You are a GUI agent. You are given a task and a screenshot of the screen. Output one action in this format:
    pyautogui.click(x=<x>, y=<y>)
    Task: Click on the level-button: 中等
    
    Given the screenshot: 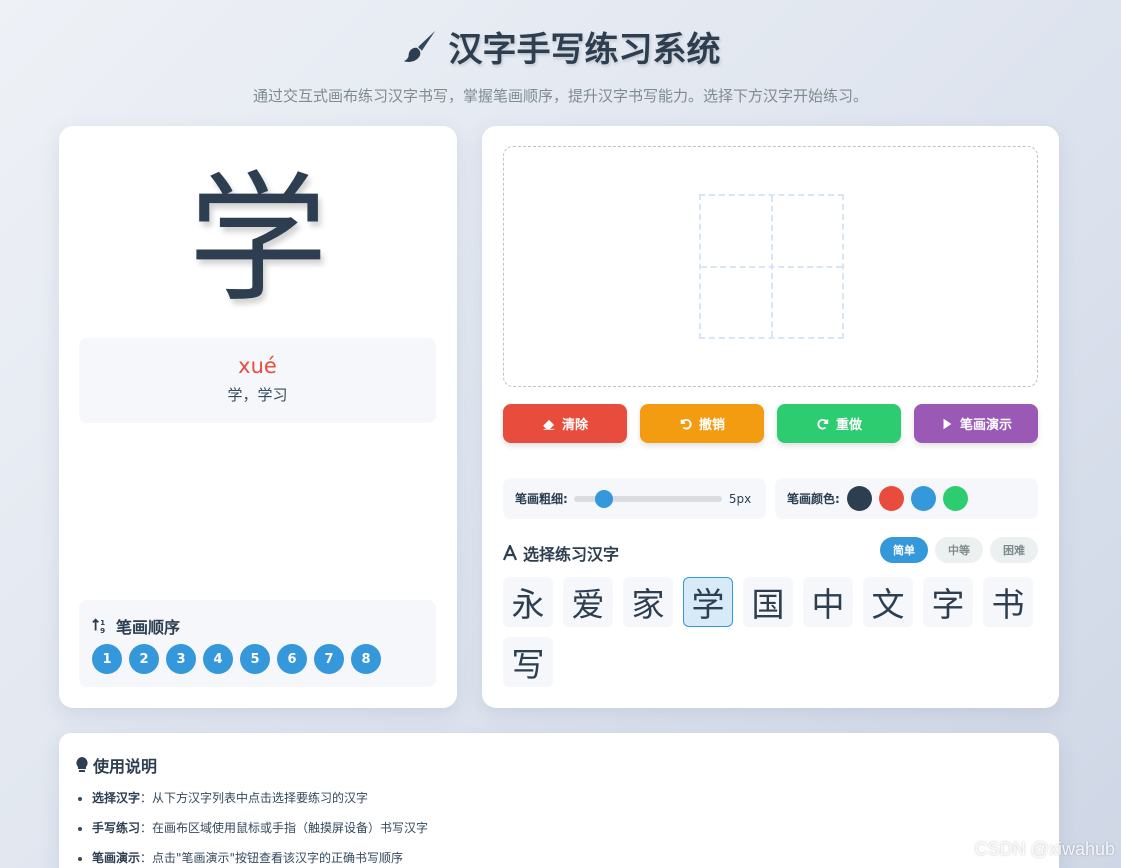 What is the action you would take?
    pyautogui.click(x=959, y=550)
    